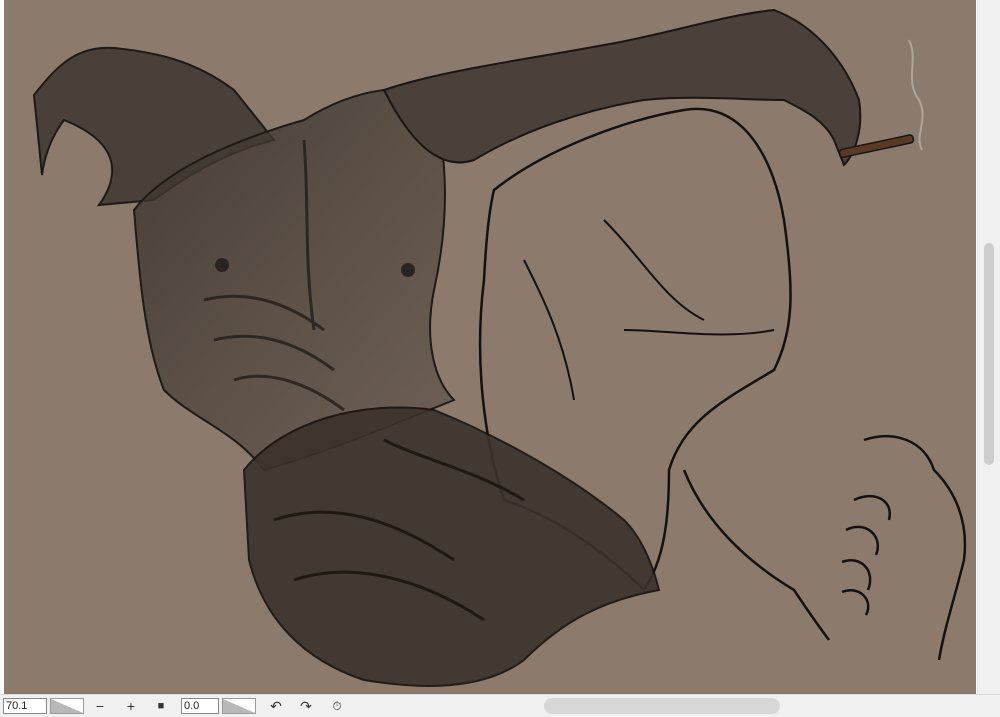 This screenshot has width=1000, height=717. What do you see at coordinates (756, 555) in the screenshot?
I see `lower-leg-outline` at bounding box center [756, 555].